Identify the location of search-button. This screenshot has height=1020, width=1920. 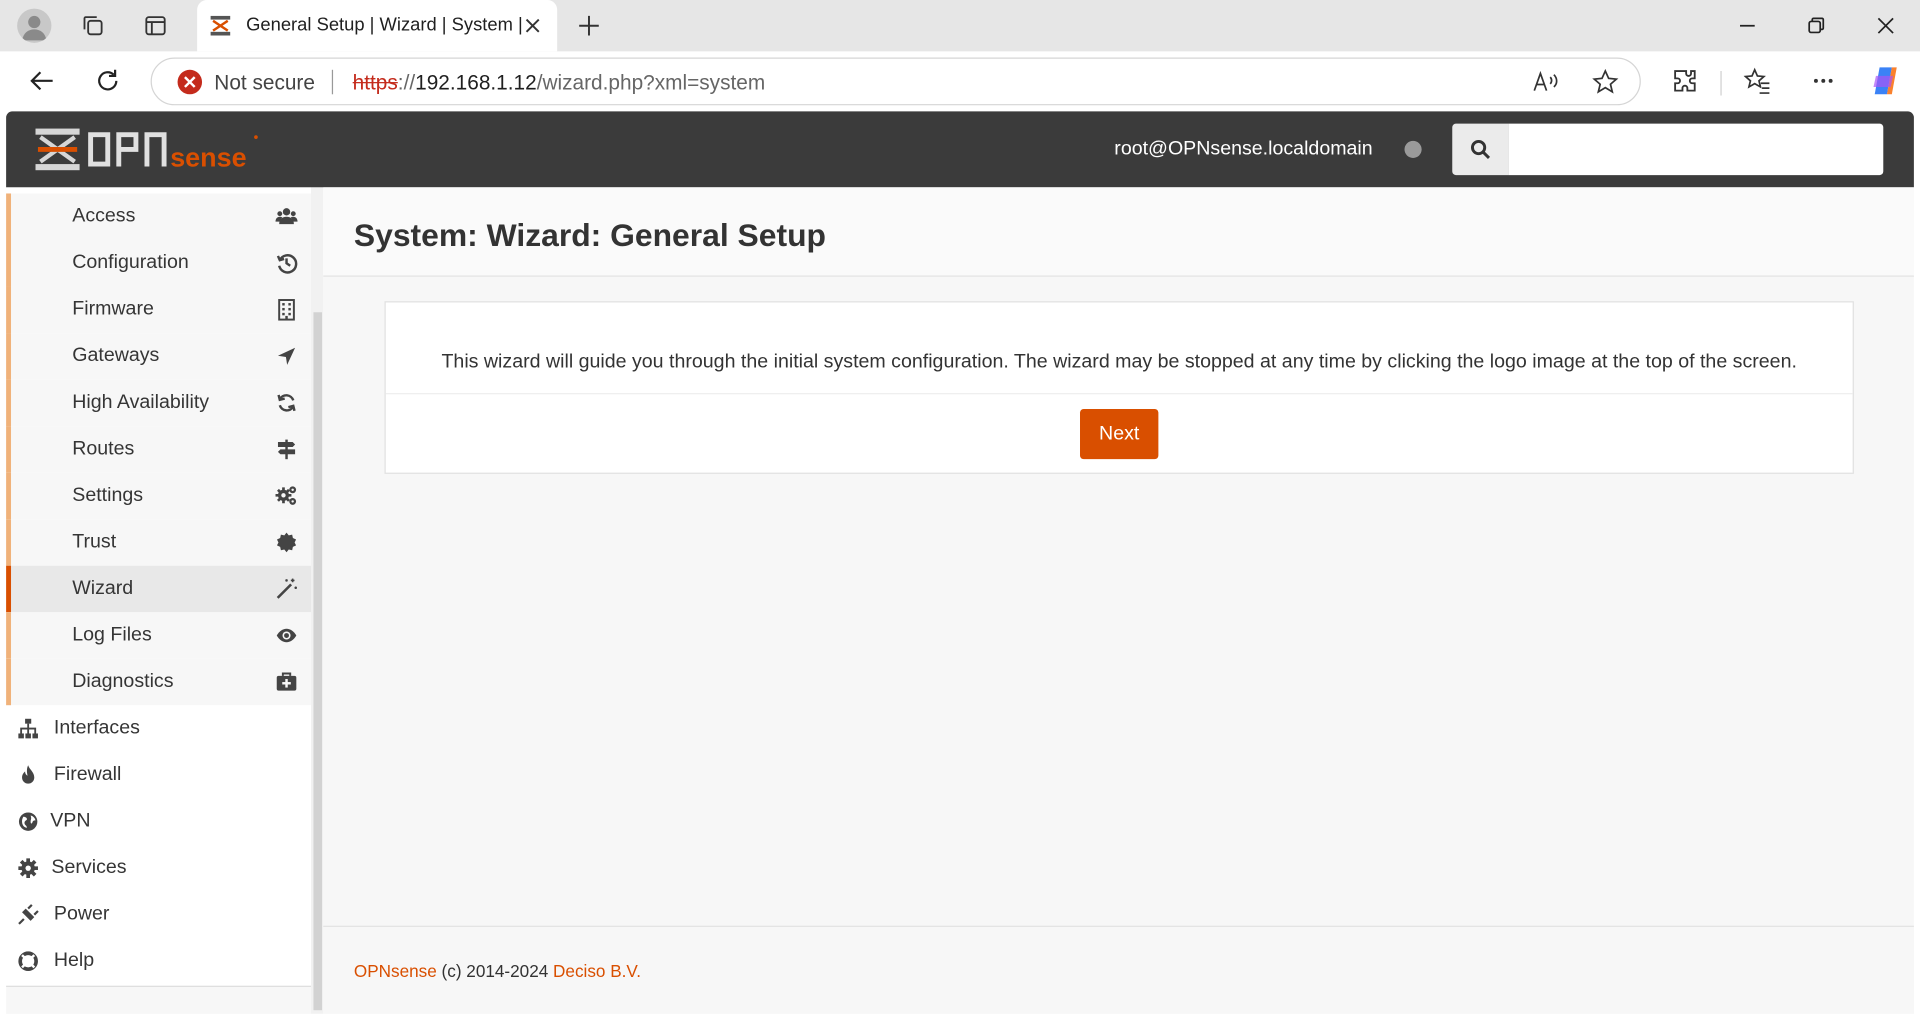
(1480, 149).